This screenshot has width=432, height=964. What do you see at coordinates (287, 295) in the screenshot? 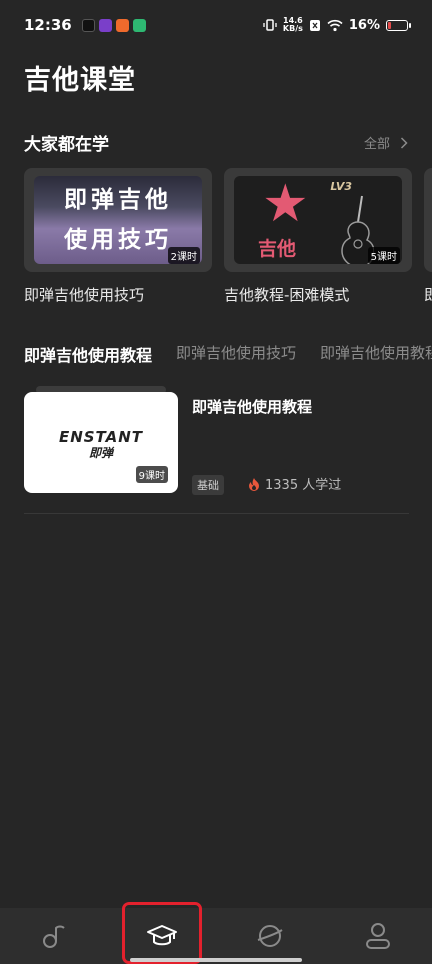
I see `course-title: 吉他教程-困难模式` at bounding box center [287, 295].